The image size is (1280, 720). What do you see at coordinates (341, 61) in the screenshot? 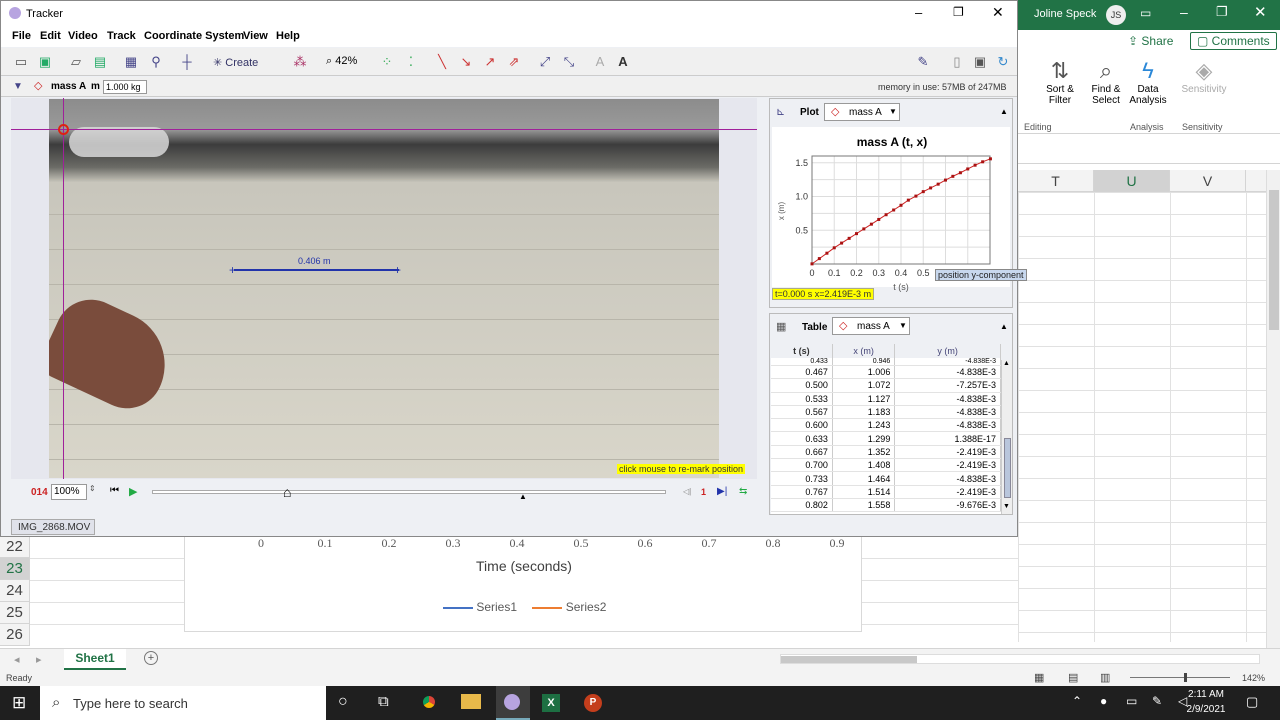
I see `zoom-button: ⌕ 42%` at bounding box center [341, 61].